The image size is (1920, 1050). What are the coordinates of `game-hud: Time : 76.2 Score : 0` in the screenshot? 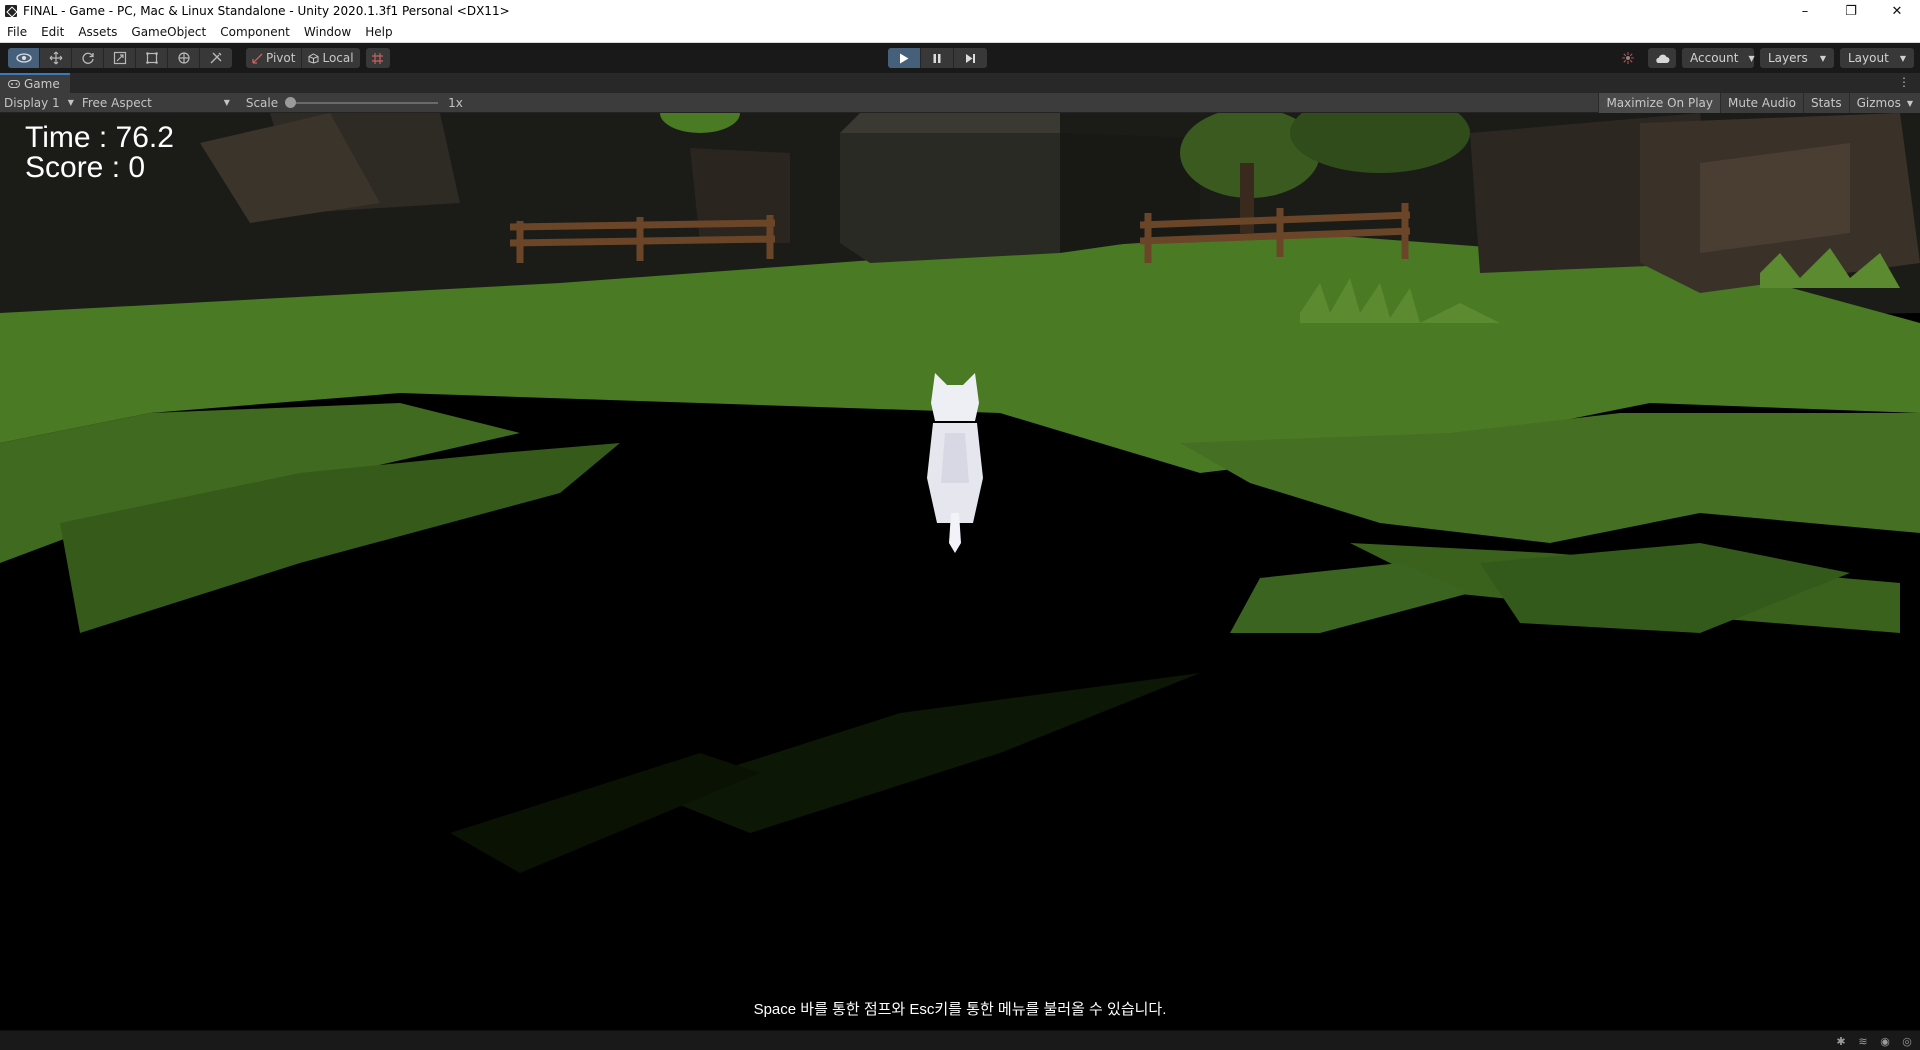 It's located at (99, 153).